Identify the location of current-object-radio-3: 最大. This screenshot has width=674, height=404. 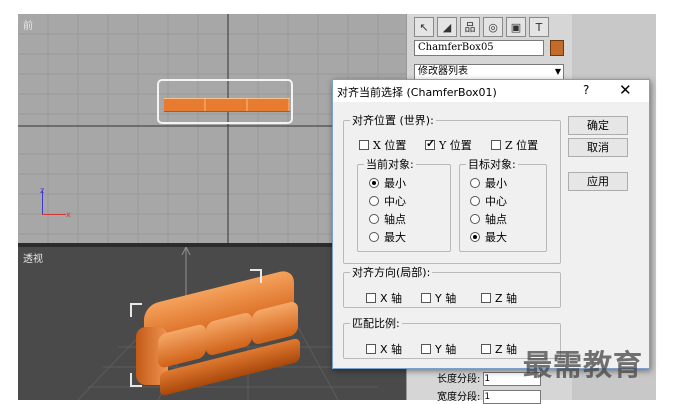
(387, 237).